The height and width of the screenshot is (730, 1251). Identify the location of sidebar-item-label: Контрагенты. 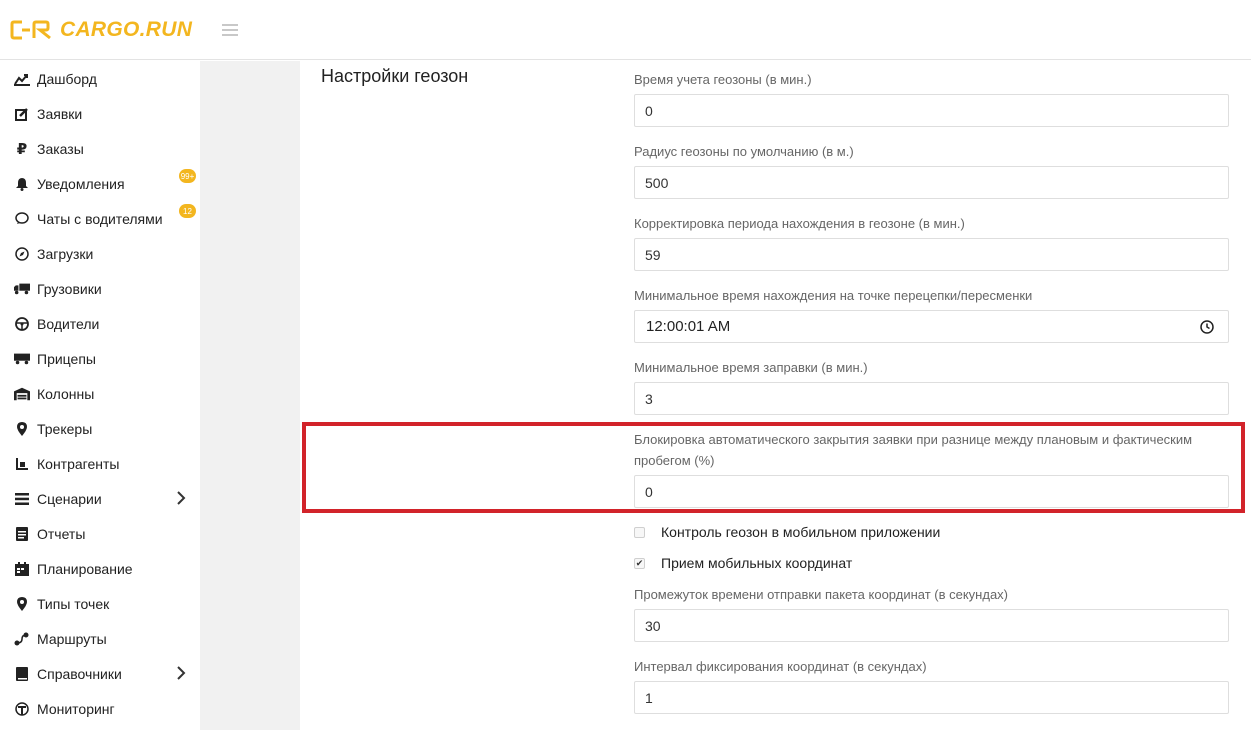
(78, 463).